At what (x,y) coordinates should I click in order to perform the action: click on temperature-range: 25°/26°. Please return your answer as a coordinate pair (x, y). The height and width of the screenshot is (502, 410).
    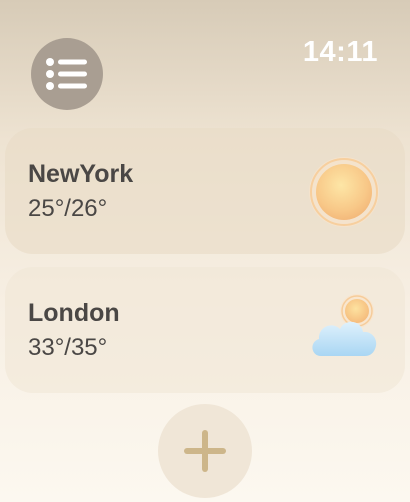
    Looking at the image, I should click on (68, 208).